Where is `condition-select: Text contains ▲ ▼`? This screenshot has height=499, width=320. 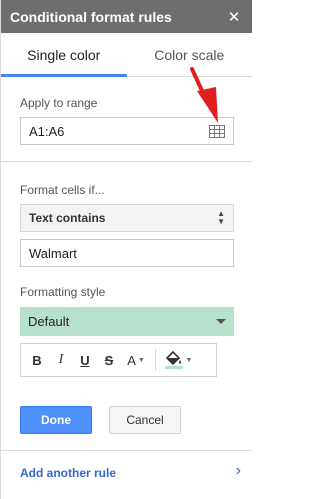 condition-select: Text contains ▲ ▼ is located at coordinates (127, 218).